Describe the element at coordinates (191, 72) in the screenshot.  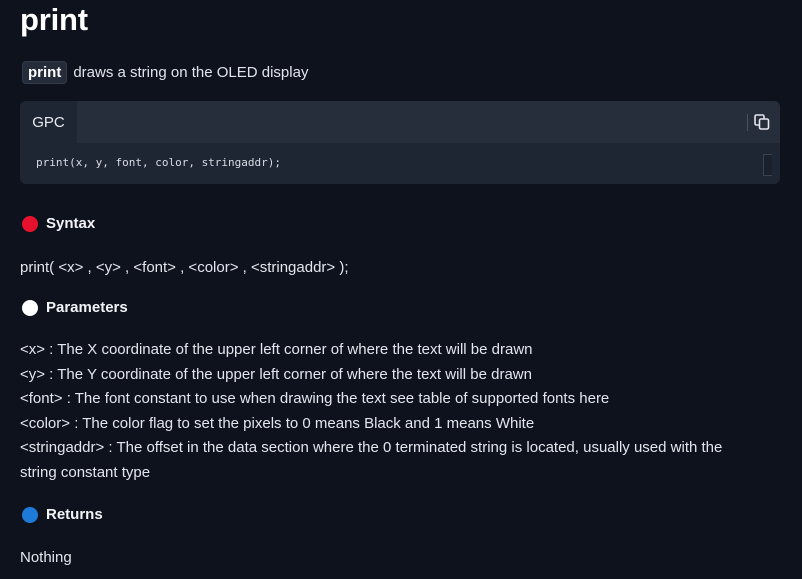
I see `intro-description: draws a string on the OLED display` at that location.